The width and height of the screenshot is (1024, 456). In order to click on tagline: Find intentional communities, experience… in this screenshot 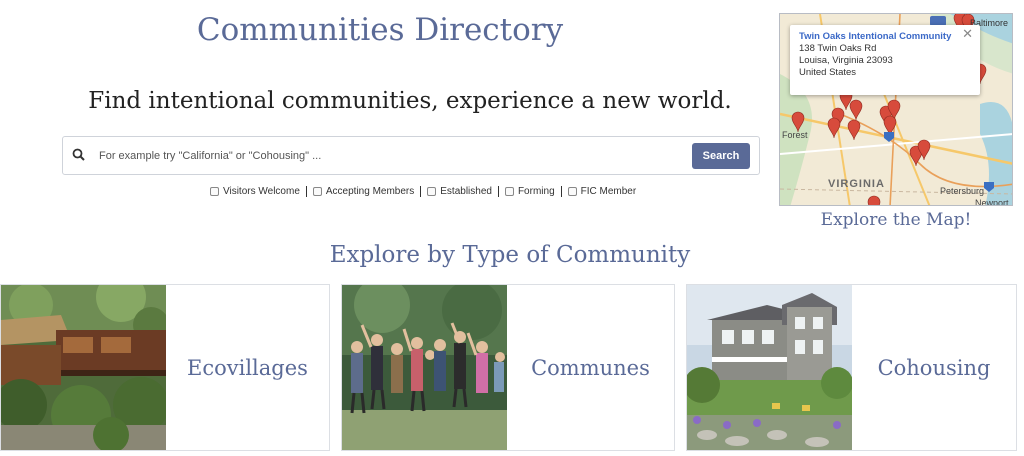, I will do `click(410, 101)`.